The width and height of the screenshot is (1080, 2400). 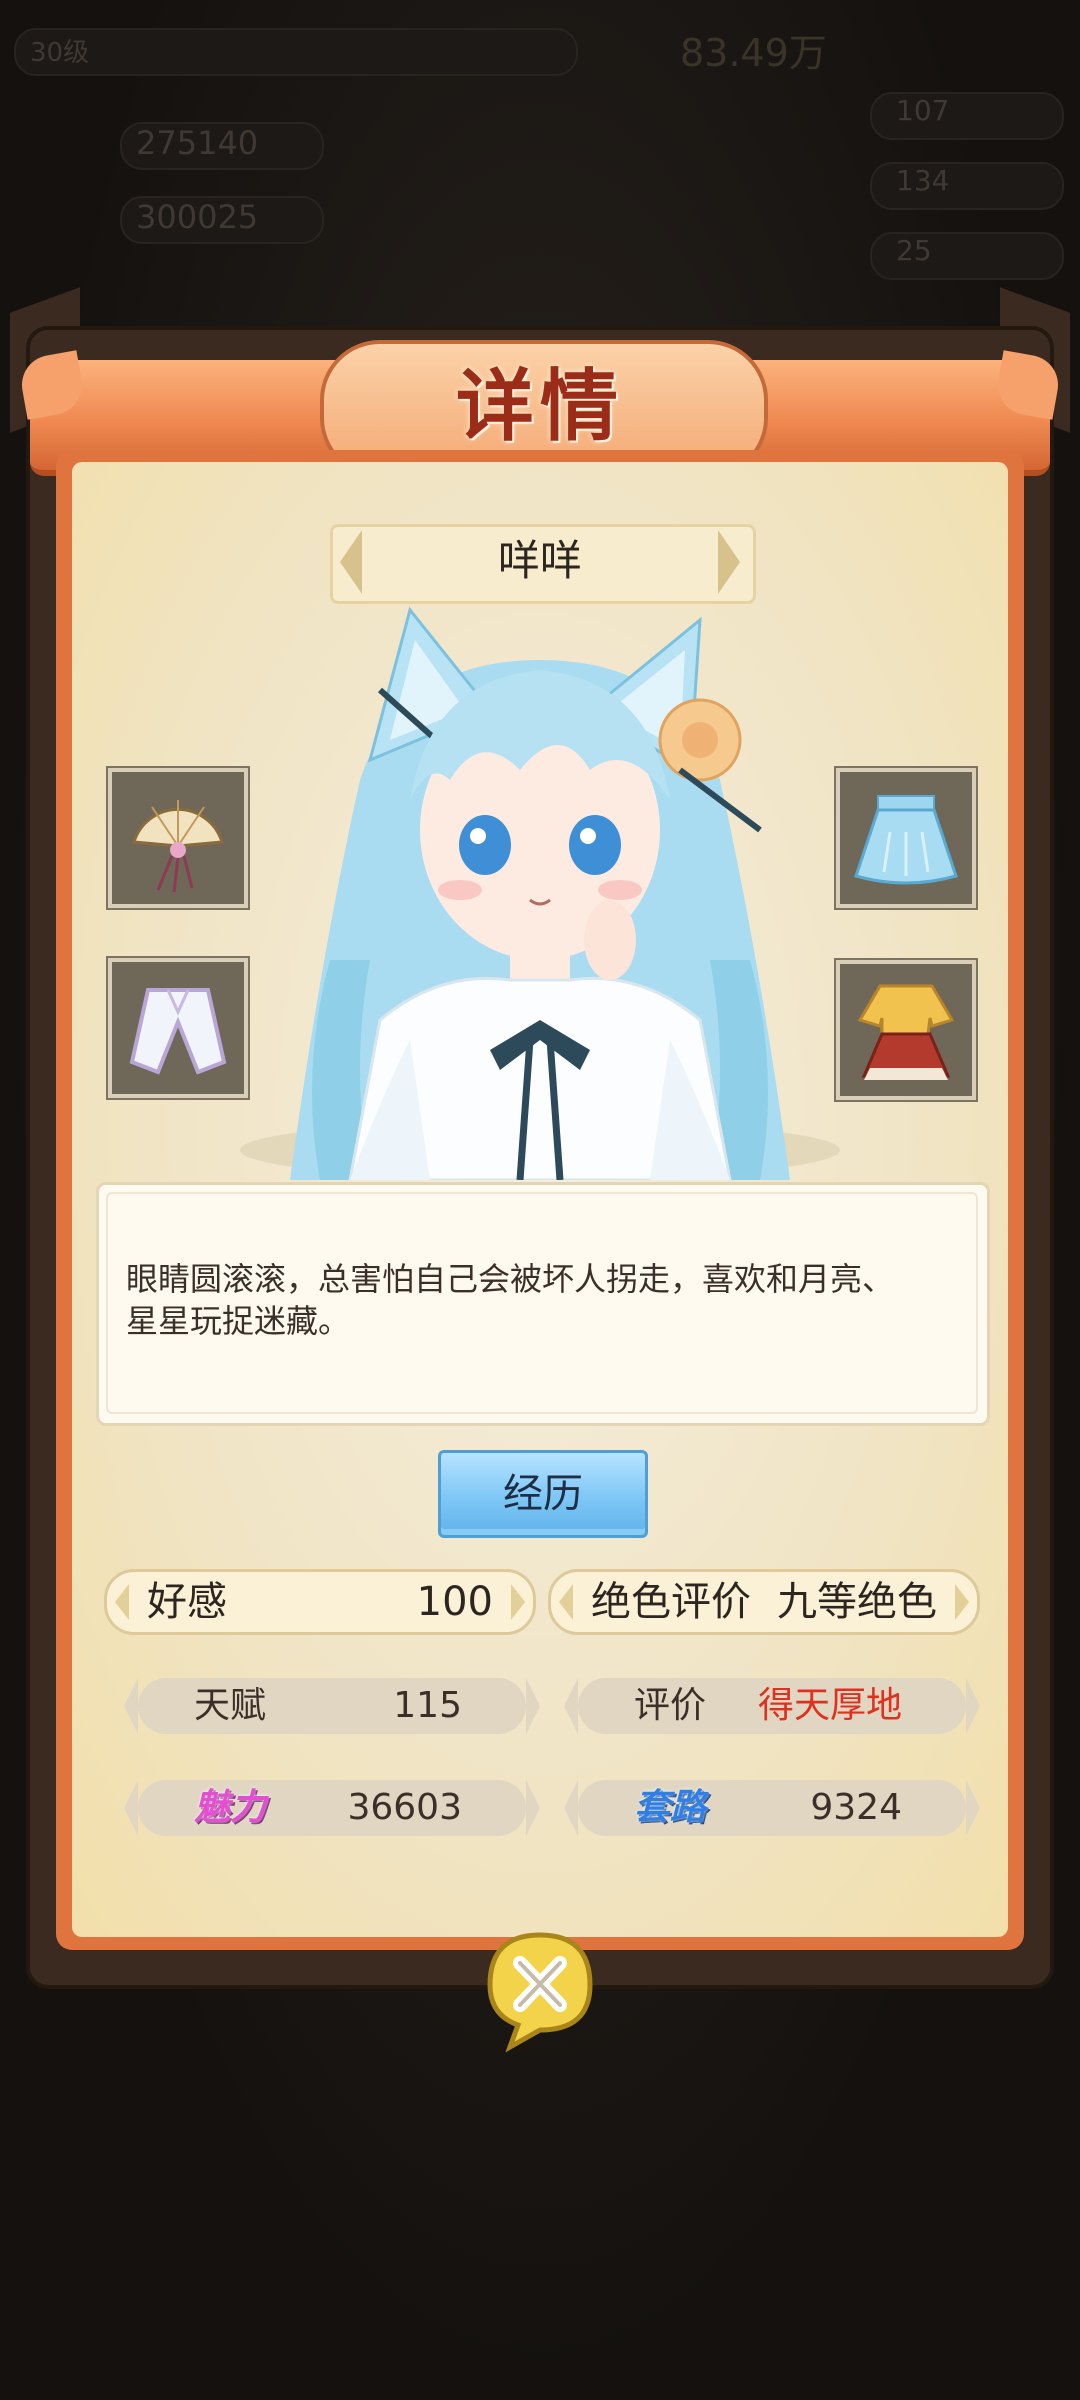 I want to click on history-button: 经历, so click(x=543, y=1494).